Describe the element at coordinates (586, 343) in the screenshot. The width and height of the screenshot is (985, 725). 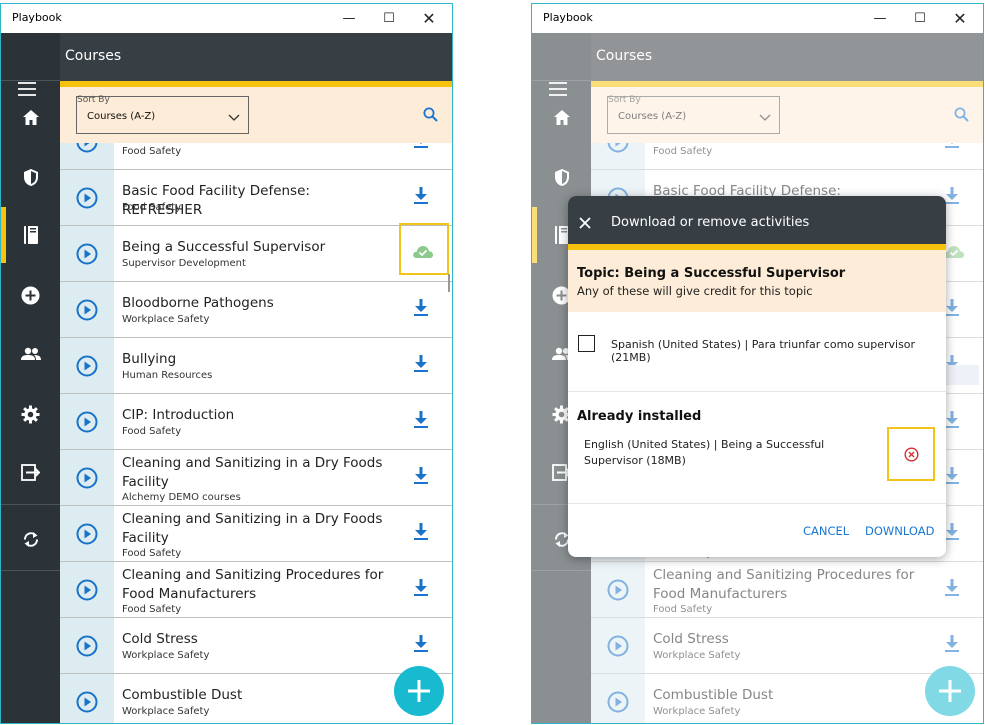
I see `option-checkbox` at that location.